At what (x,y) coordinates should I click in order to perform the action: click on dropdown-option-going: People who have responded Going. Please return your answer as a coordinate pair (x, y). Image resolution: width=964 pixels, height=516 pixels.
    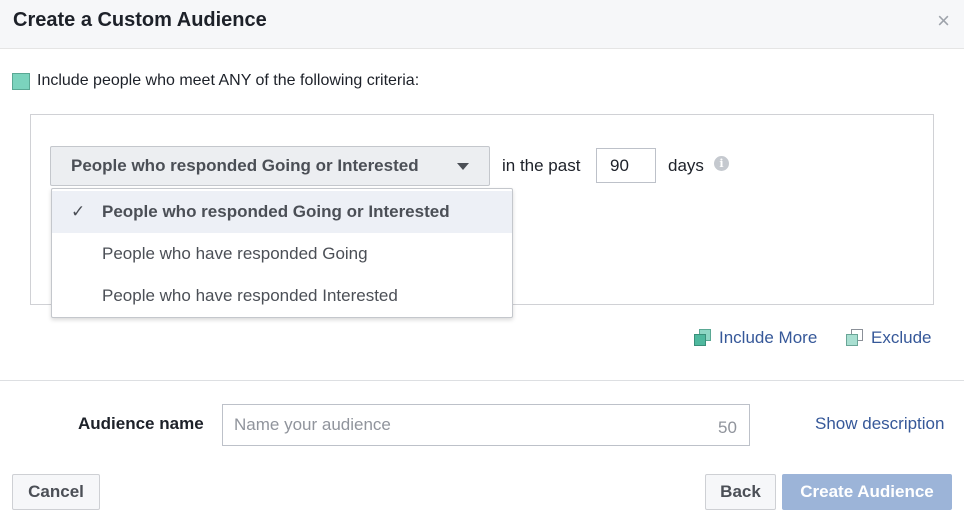
    Looking at the image, I should click on (282, 254).